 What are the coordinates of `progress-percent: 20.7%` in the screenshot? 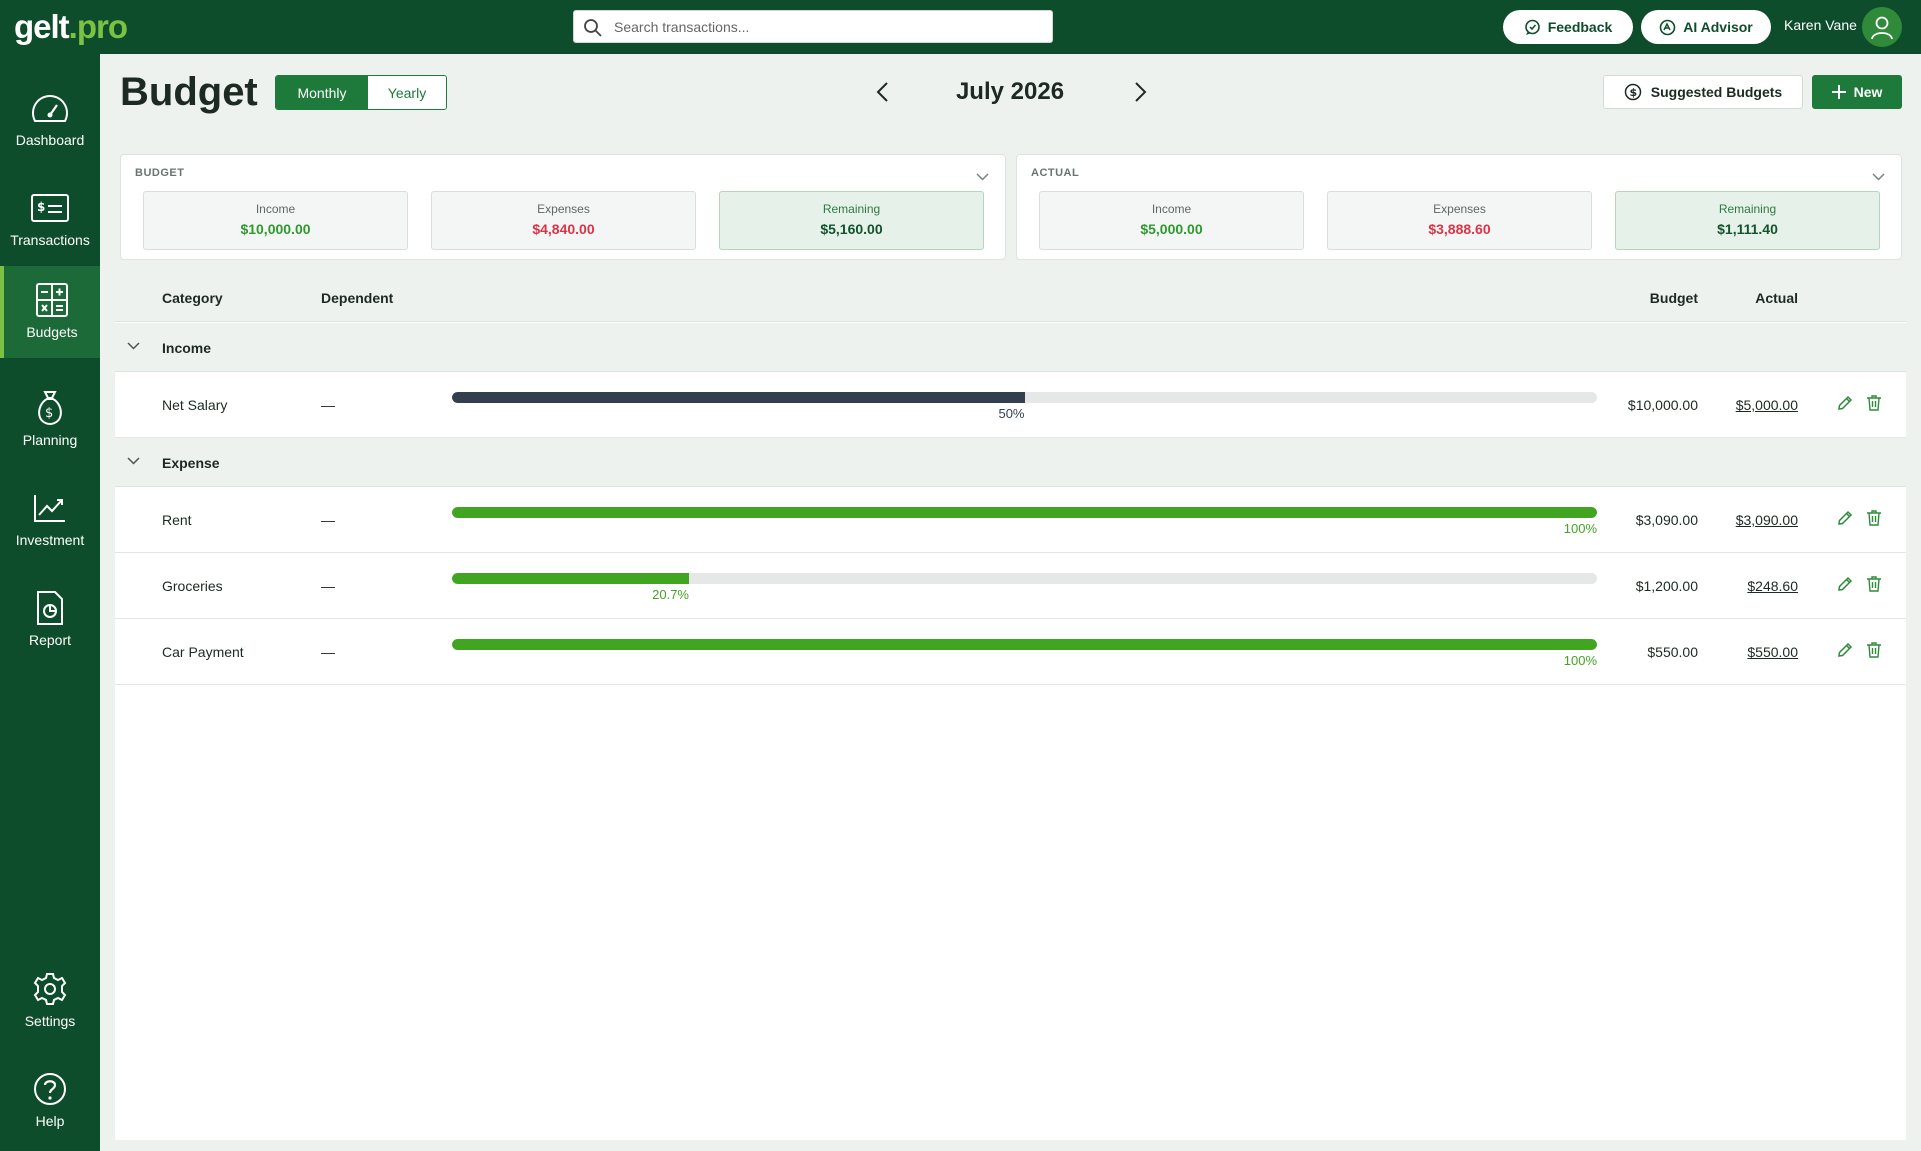 It's located at (670, 594).